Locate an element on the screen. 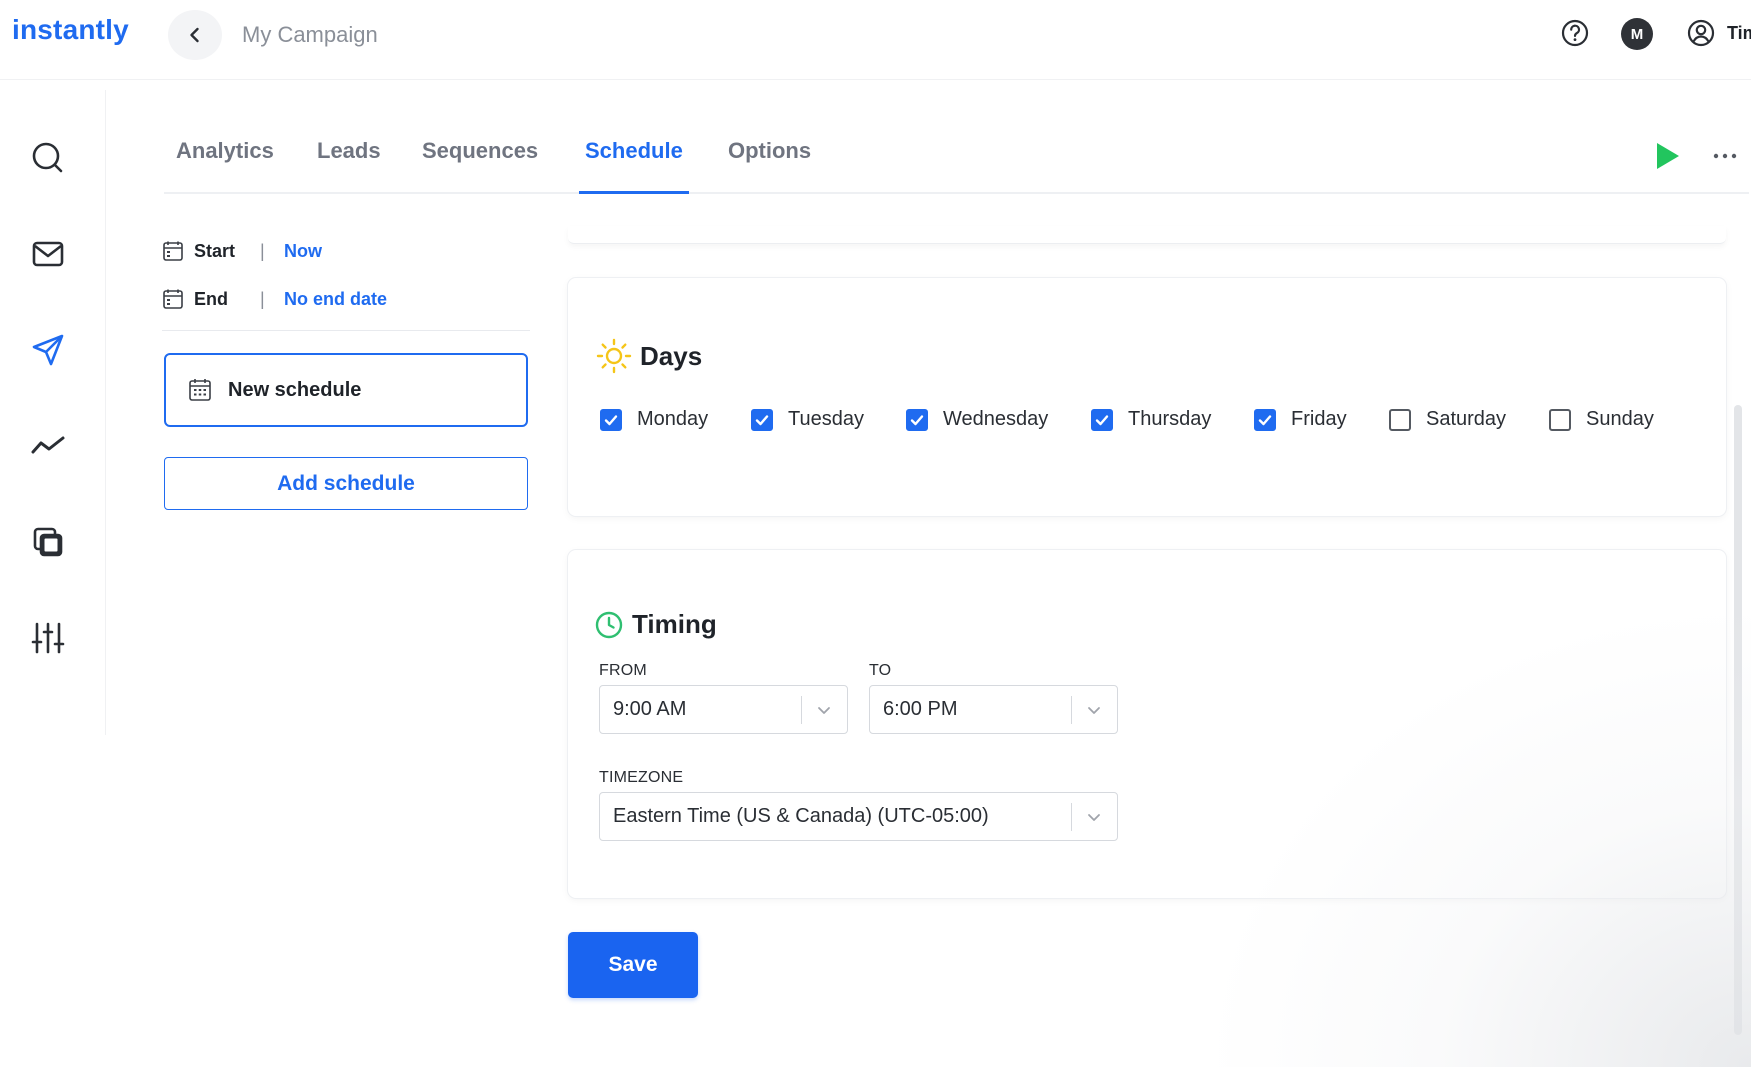 The height and width of the screenshot is (1067, 1751). from-label: FROM is located at coordinates (623, 670).